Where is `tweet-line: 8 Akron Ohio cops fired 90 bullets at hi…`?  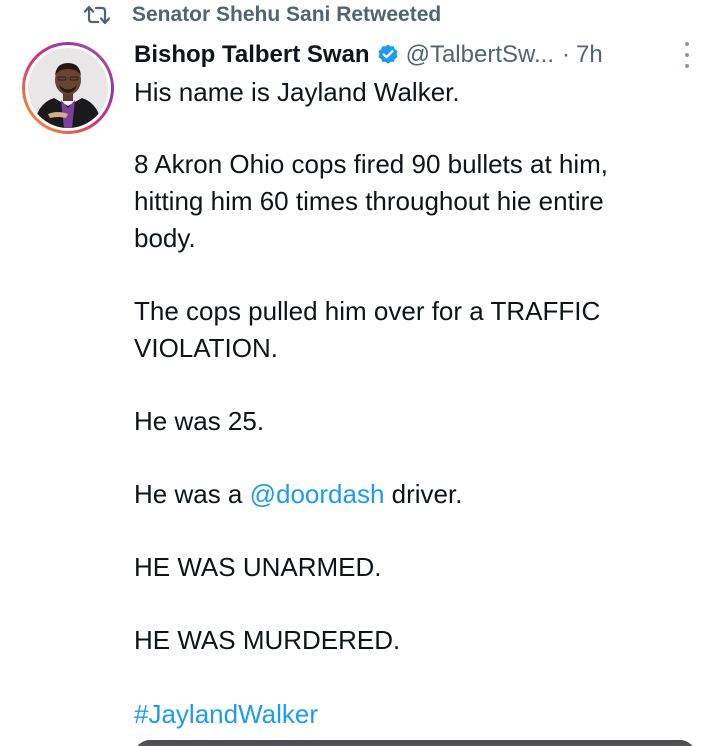
tweet-line: 8 Akron Ohio cops fired 90 bullets at hi… is located at coordinates (371, 164).